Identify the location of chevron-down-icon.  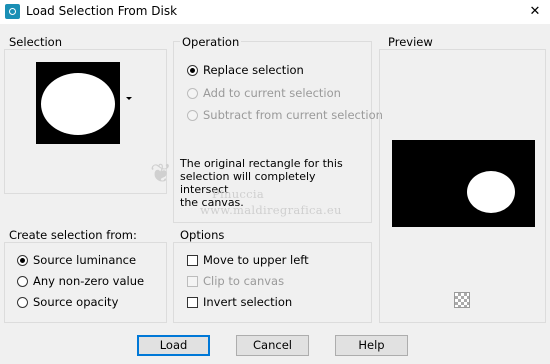
(129, 98).